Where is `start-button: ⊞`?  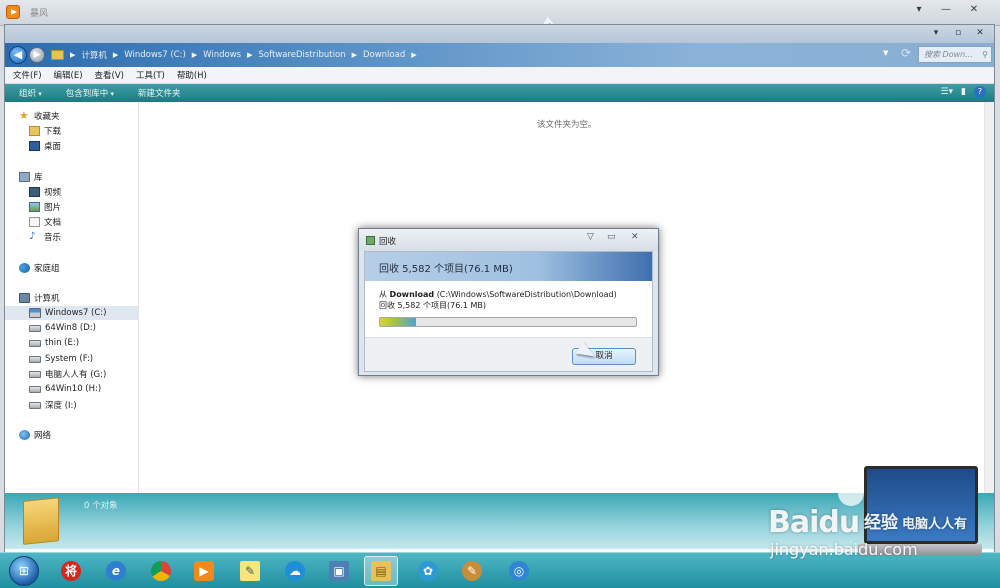
start-button: ⊞ is located at coordinates (24, 571).